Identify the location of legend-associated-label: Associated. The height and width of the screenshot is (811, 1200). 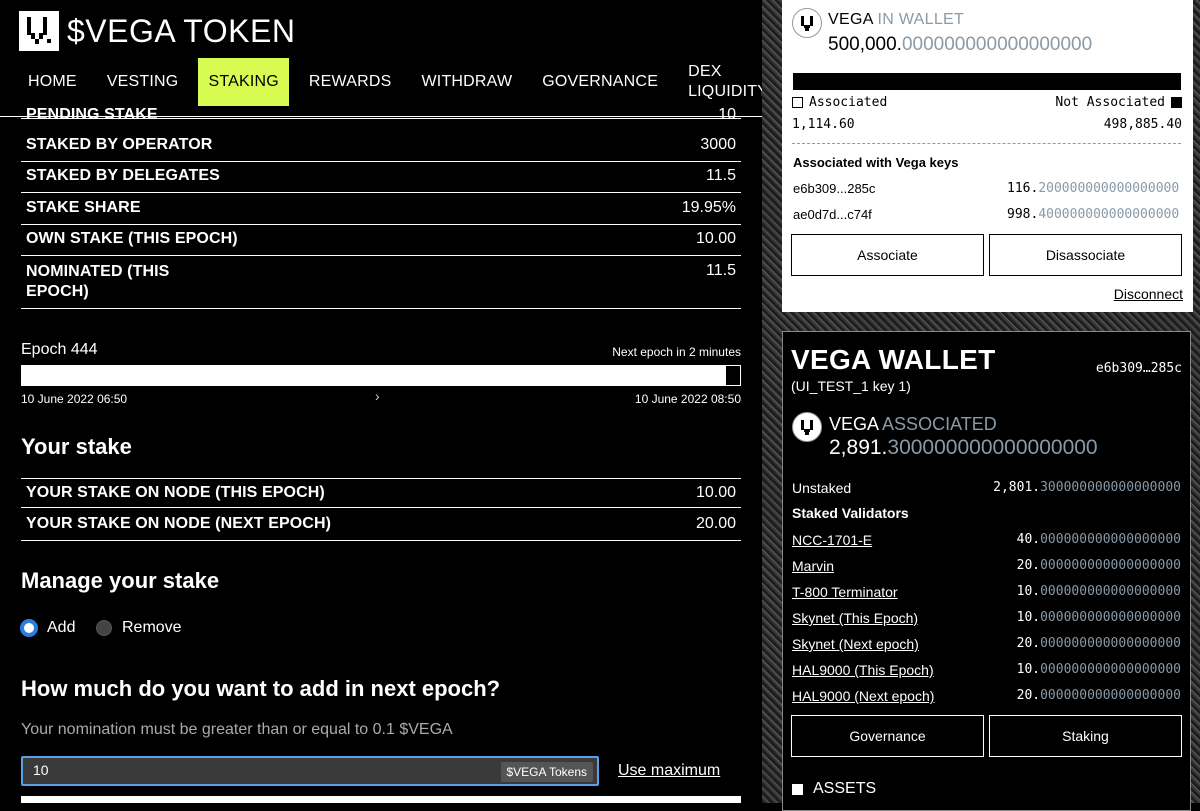
(848, 102).